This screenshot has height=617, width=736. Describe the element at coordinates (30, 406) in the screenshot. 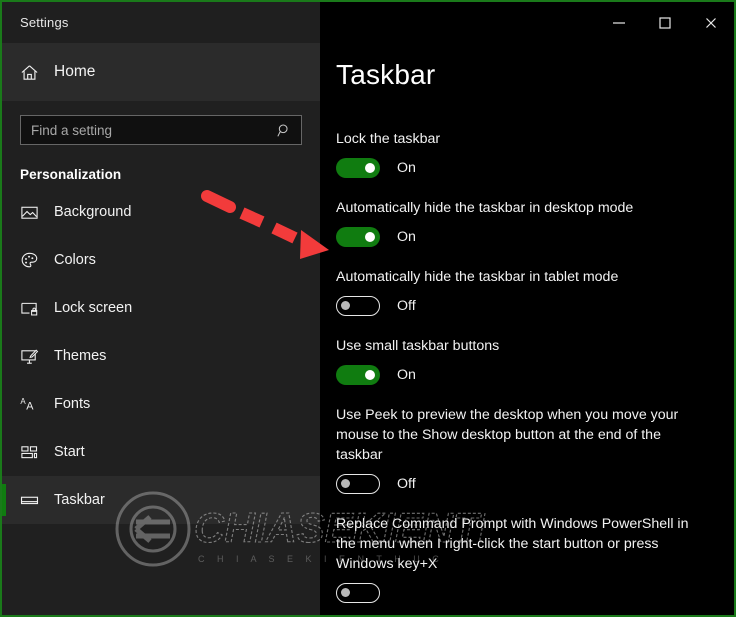

I see `svg-text: A` at that location.